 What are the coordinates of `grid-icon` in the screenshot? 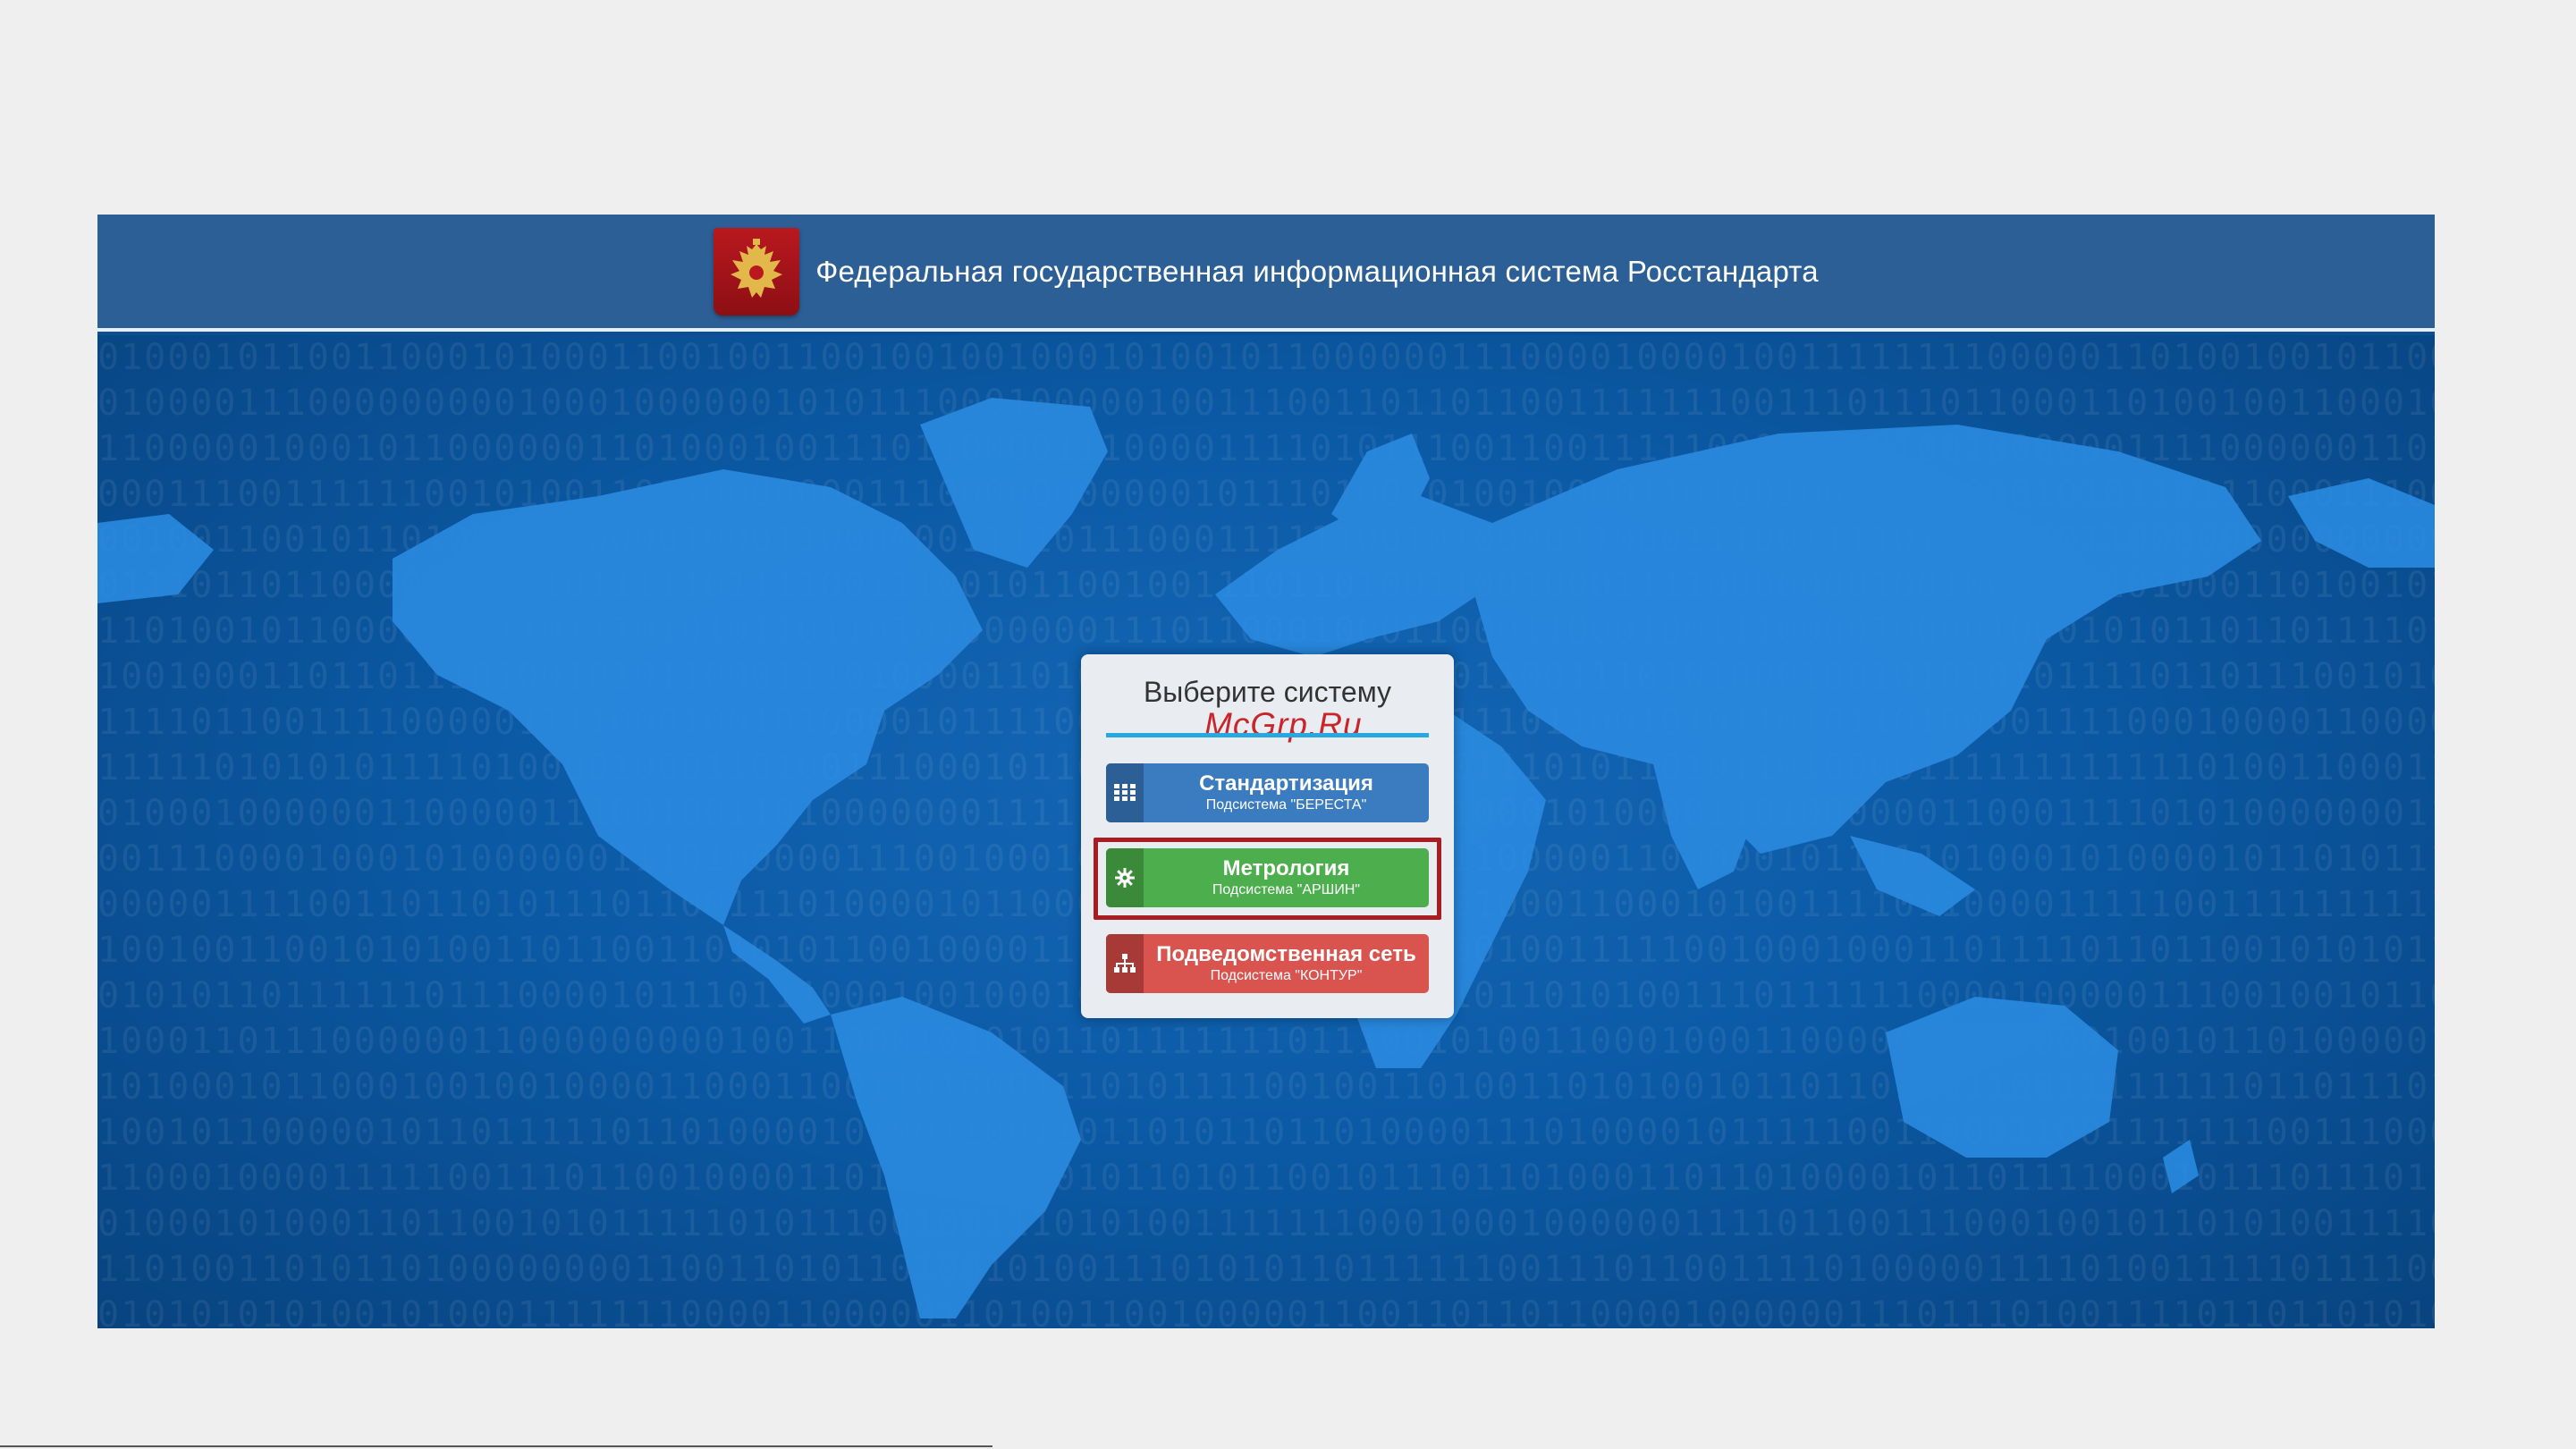 It's located at (1125, 793).